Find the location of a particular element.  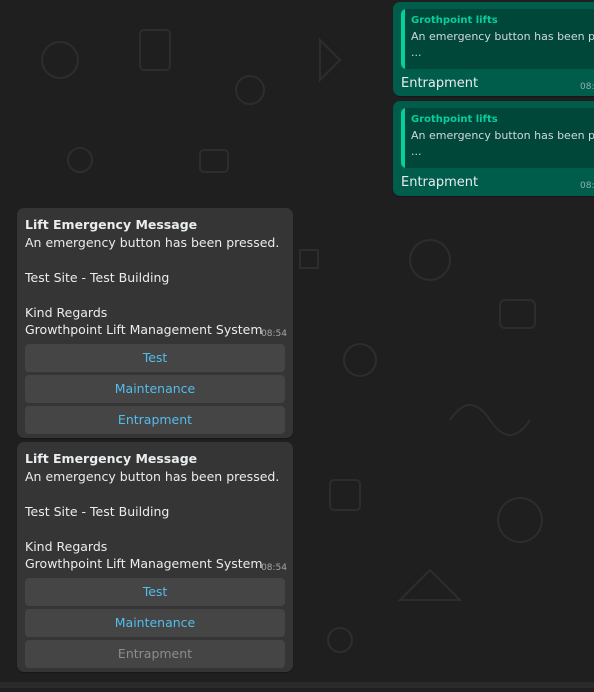

reply-button-entrapment: Entrapment is located at coordinates (155, 420).